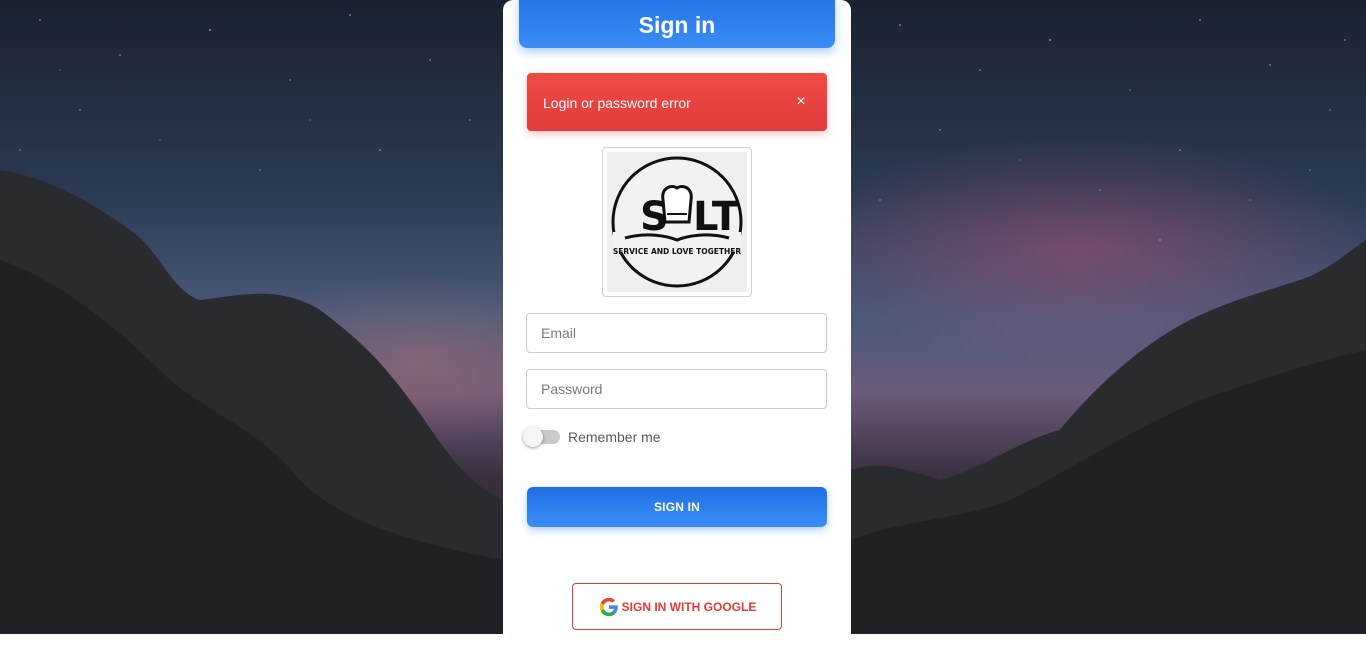 The image size is (1366, 650). Describe the element at coordinates (608, 606) in the screenshot. I see `google-icon` at that location.